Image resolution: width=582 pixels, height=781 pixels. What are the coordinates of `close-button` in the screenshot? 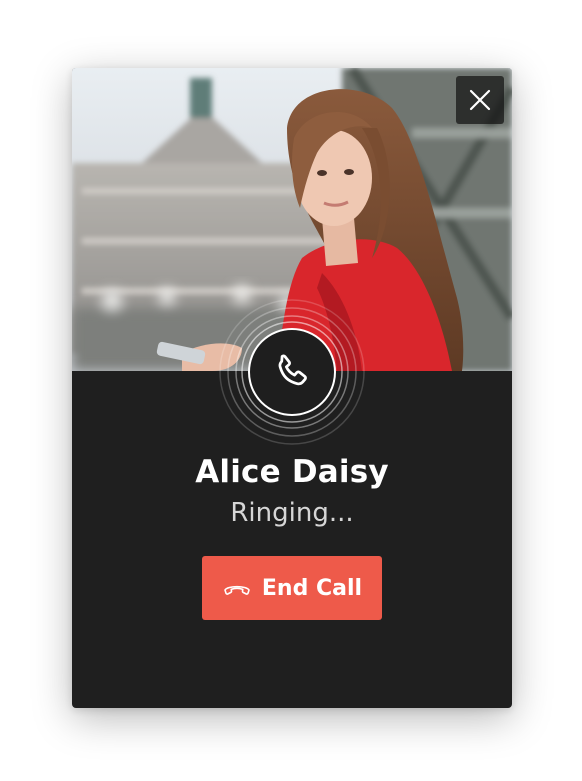 It's located at (480, 100).